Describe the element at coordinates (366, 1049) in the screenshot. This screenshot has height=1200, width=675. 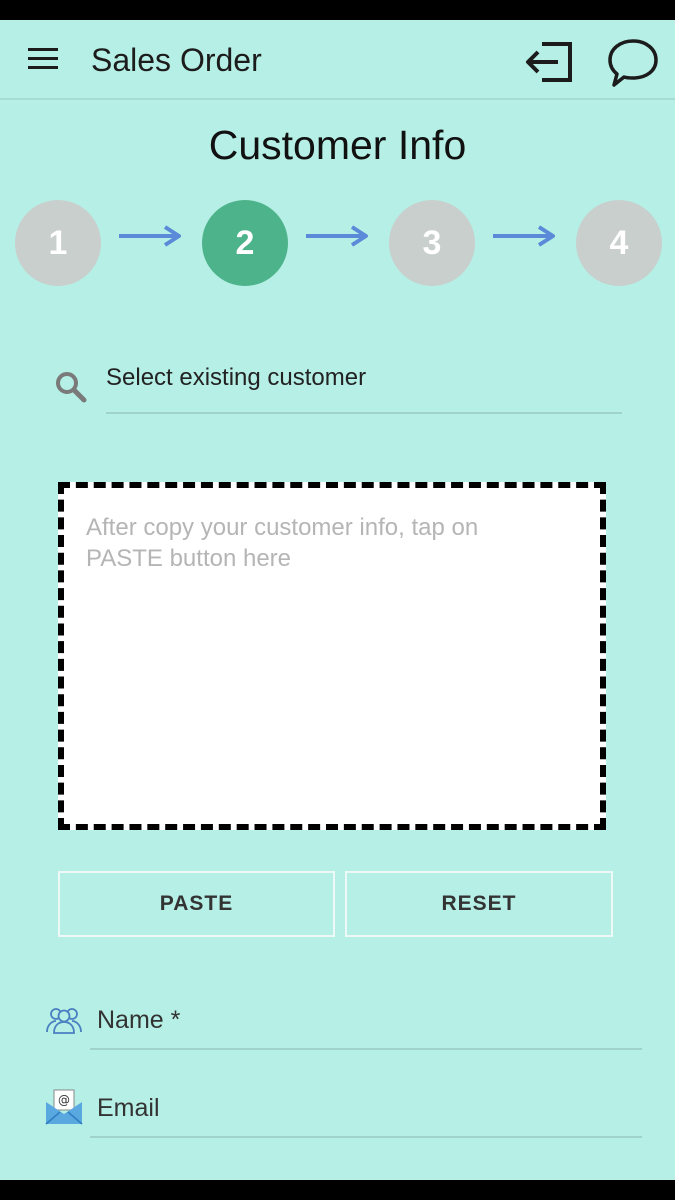
I see `name-underline` at that location.